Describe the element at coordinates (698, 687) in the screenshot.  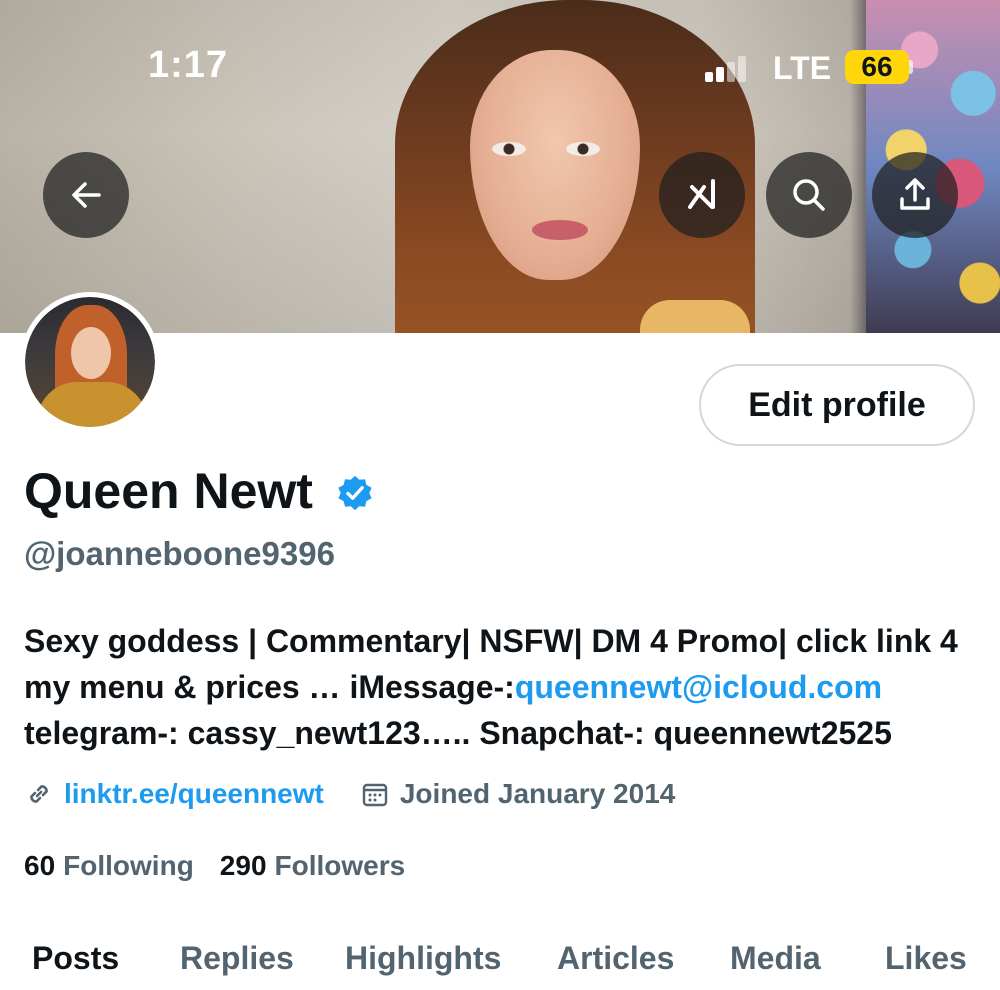
I see `bio-email-link: queennewt@icloud.com` at that location.